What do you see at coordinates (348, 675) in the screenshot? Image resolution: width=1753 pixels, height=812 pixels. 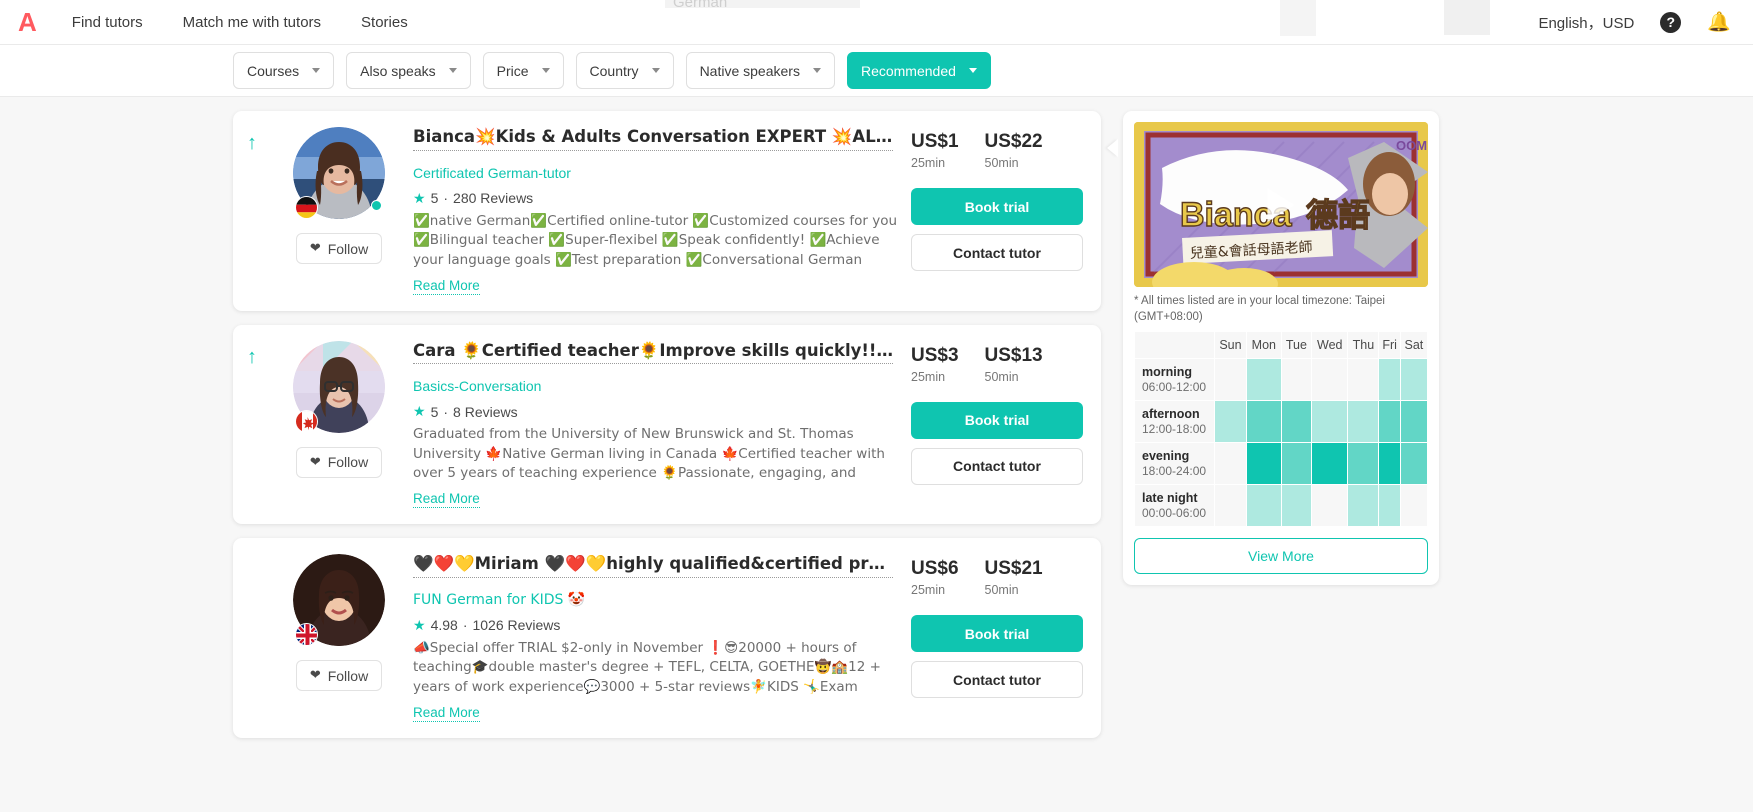 I see `follow-label: Follow` at bounding box center [348, 675].